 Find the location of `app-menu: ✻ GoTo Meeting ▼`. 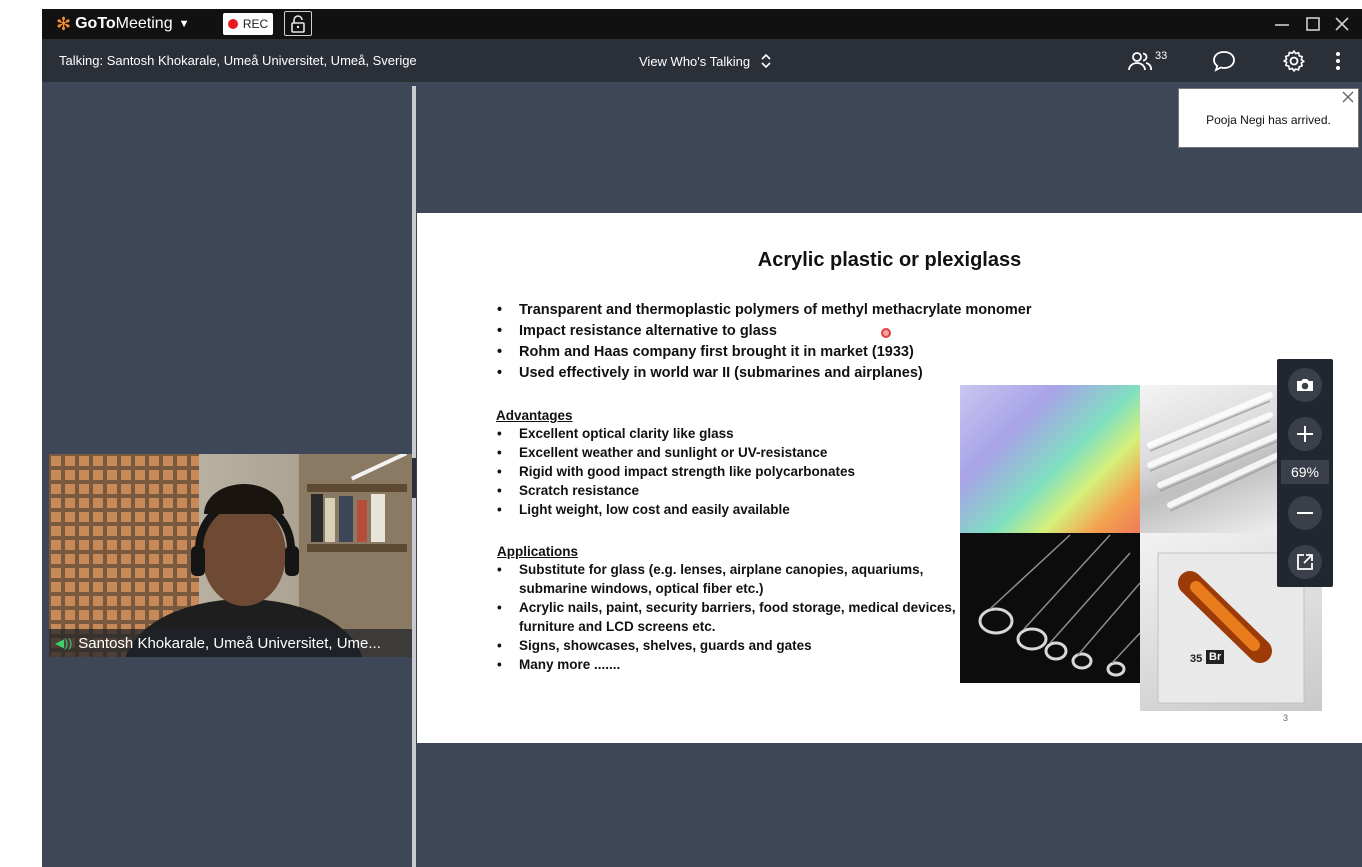

app-menu: ✻ GoTo Meeting ▼ is located at coordinates (122, 24).